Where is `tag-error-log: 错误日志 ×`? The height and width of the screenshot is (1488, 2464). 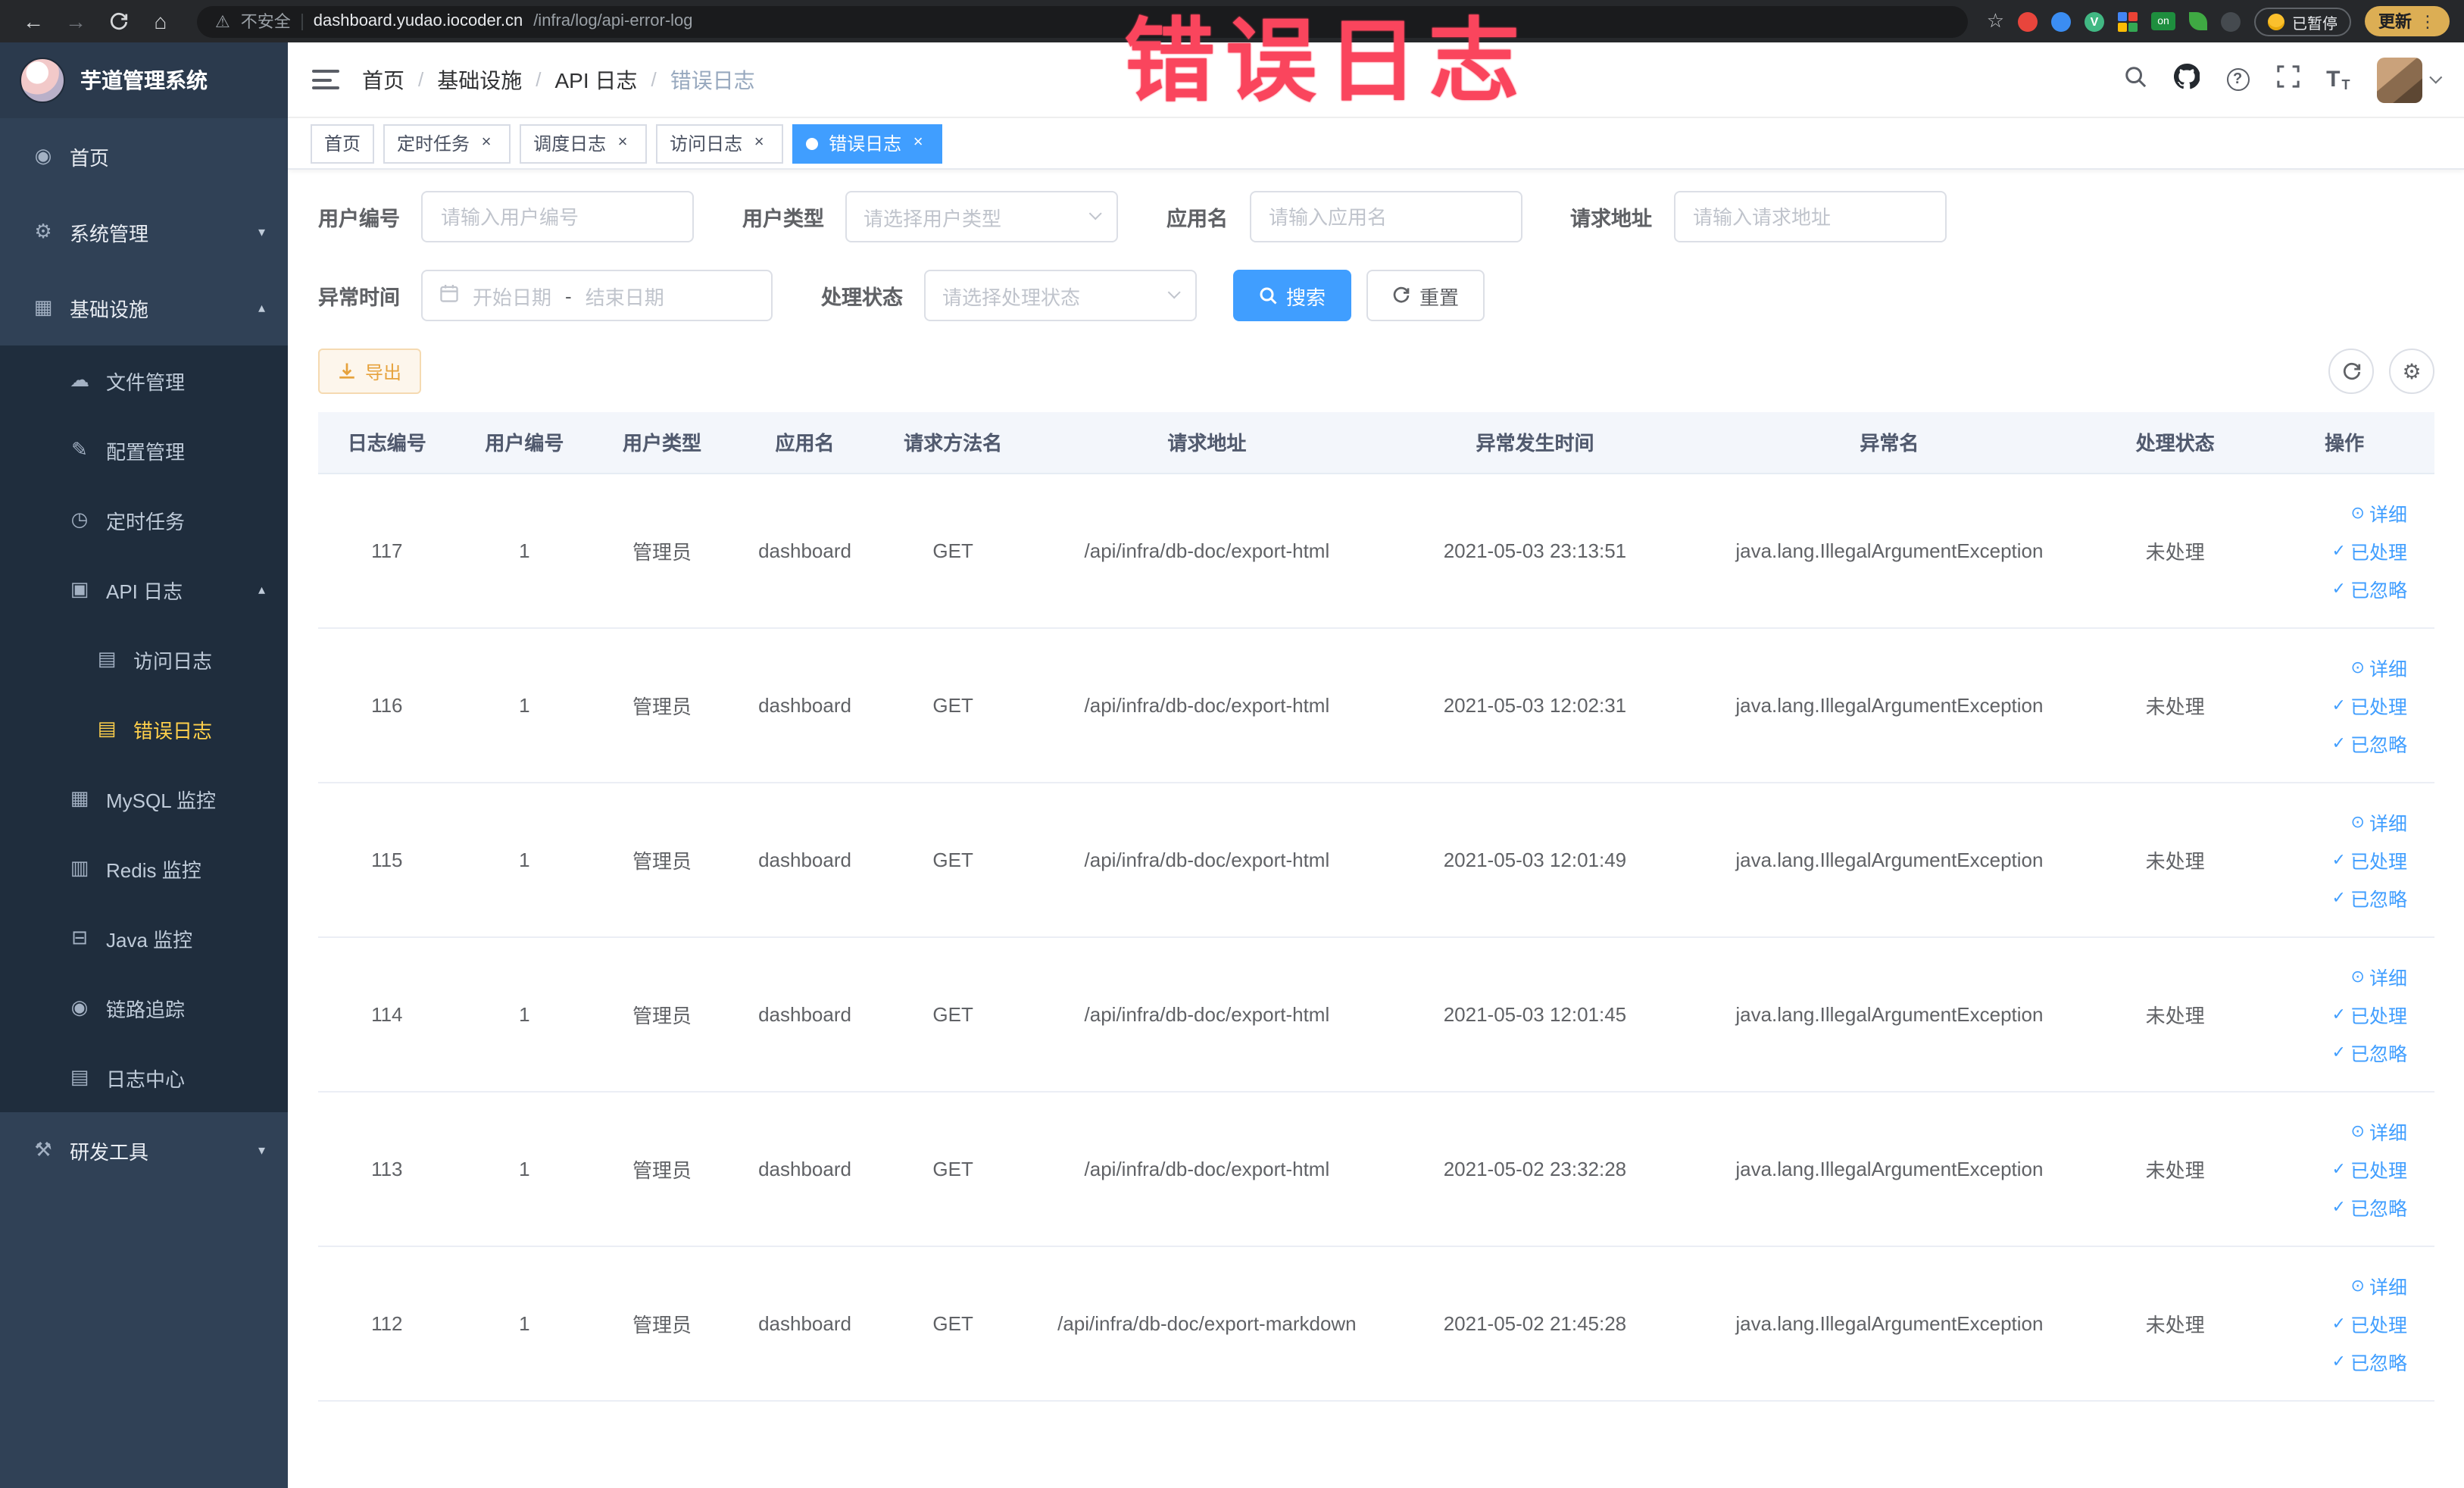 tag-error-log: 错误日志 × is located at coordinates (867, 143).